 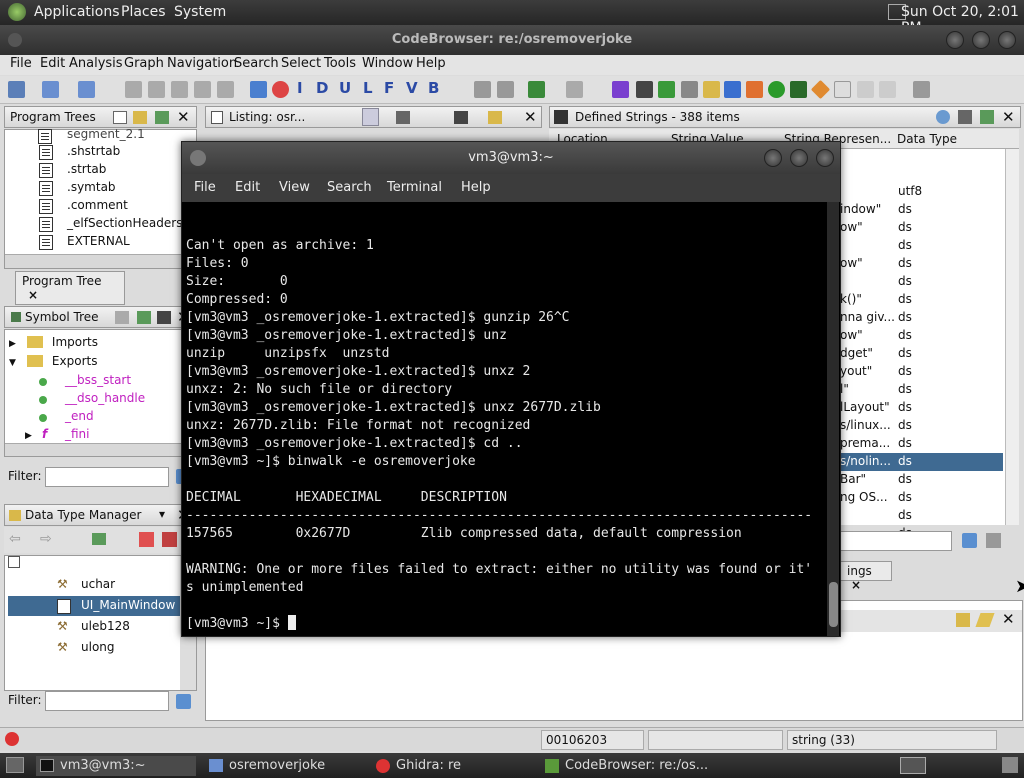 I want to click on tree-item: .strtab, so click(x=72, y=170).